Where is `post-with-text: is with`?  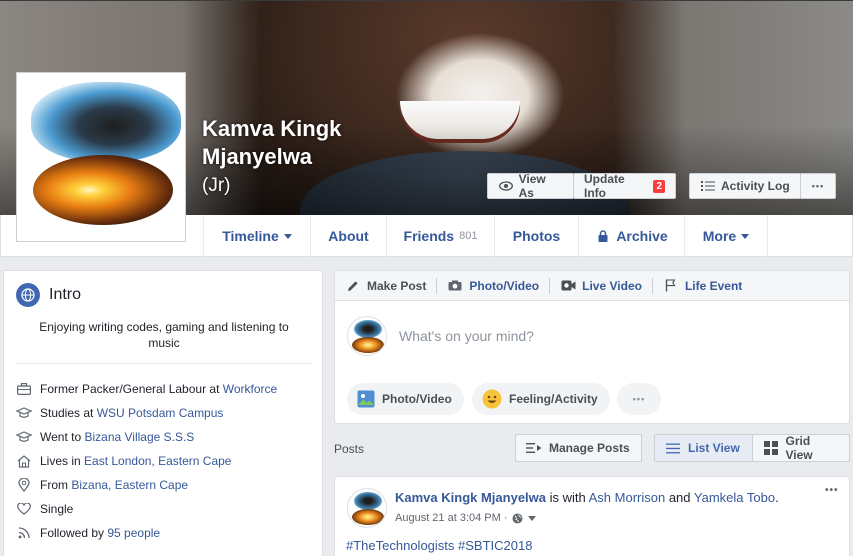
post-with-text: is with is located at coordinates (567, 497).